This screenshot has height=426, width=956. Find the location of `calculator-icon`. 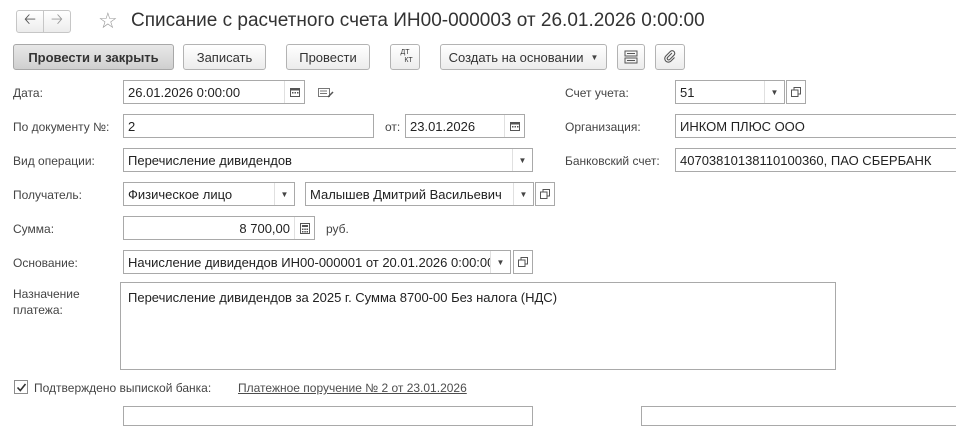

calculator-icon is located at coordinates (304, 228).